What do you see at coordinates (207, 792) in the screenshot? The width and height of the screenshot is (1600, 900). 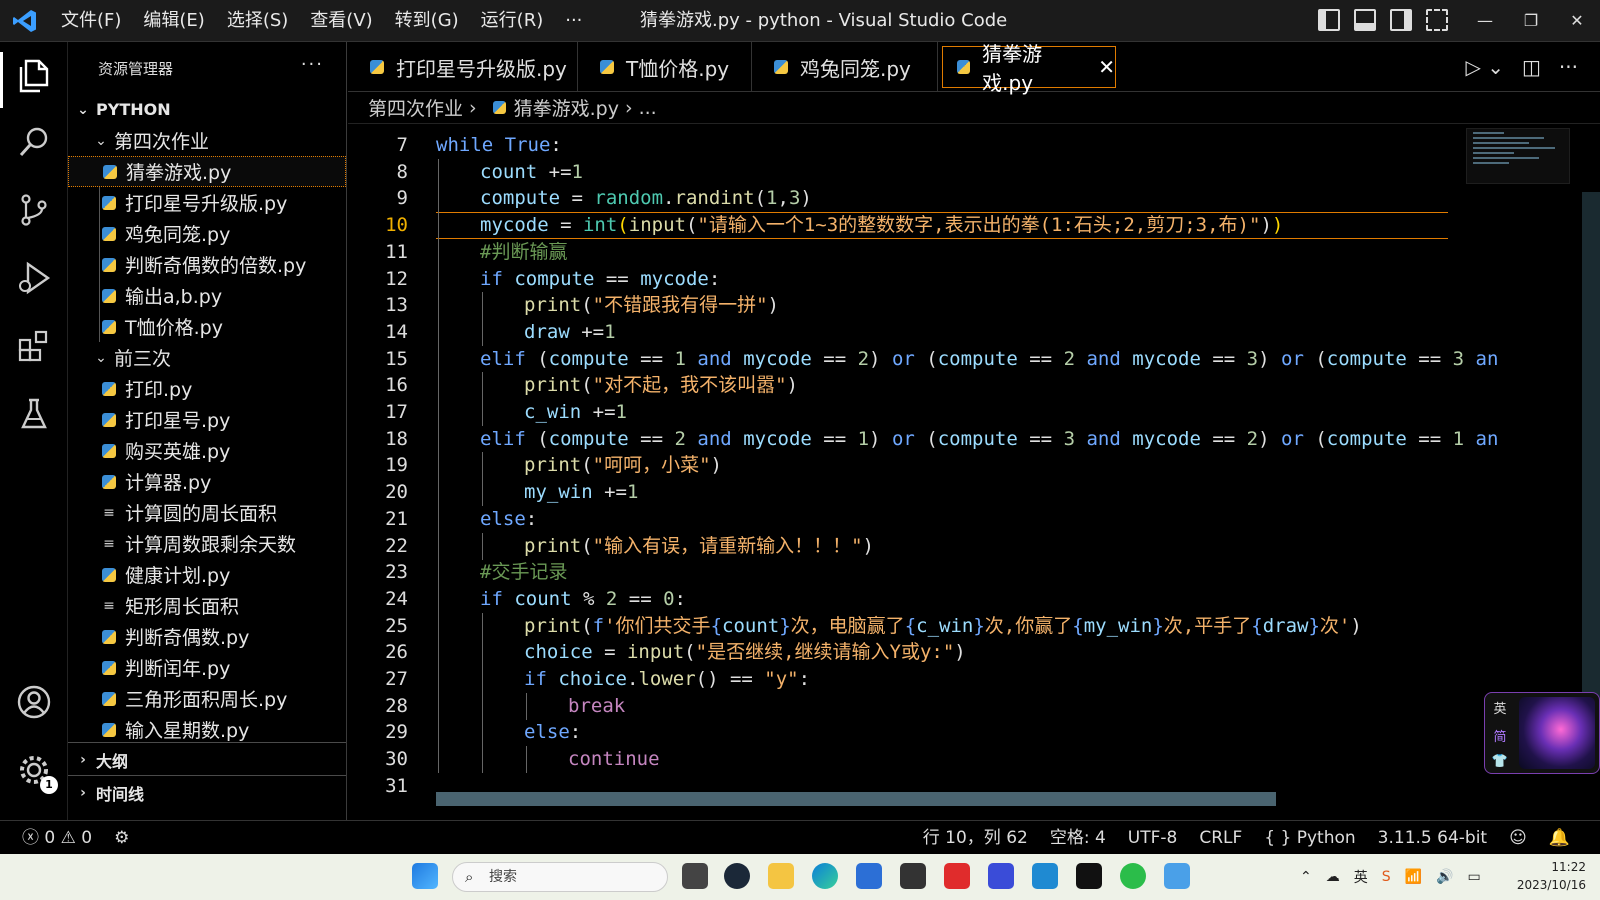 I see `timeline-section: › 时间线` at bounding box center [207, 792].